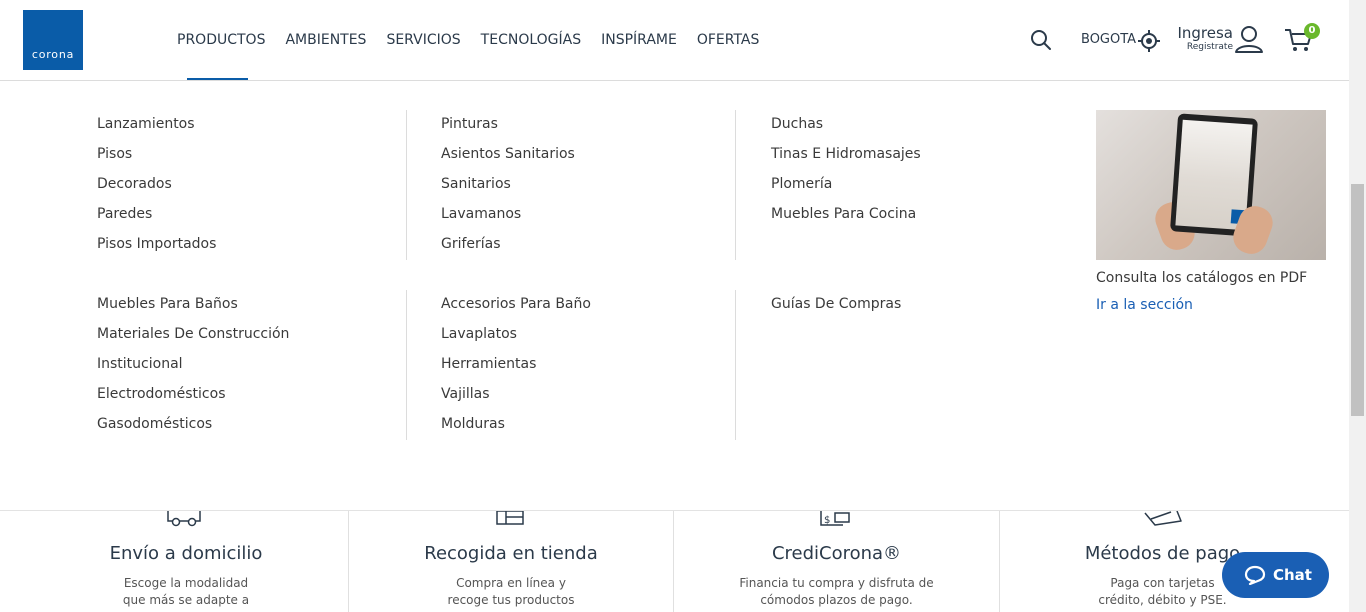  What do you see at coordinates (846, 128) in the screenshot?
I see `menu-link: Duchas` at bounding box center [846, 128].